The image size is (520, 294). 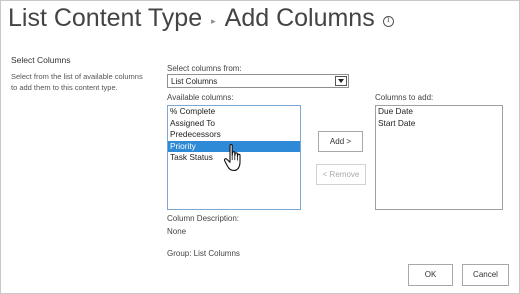 I want to click on column-description-value: None, so click(x=177, y=231).